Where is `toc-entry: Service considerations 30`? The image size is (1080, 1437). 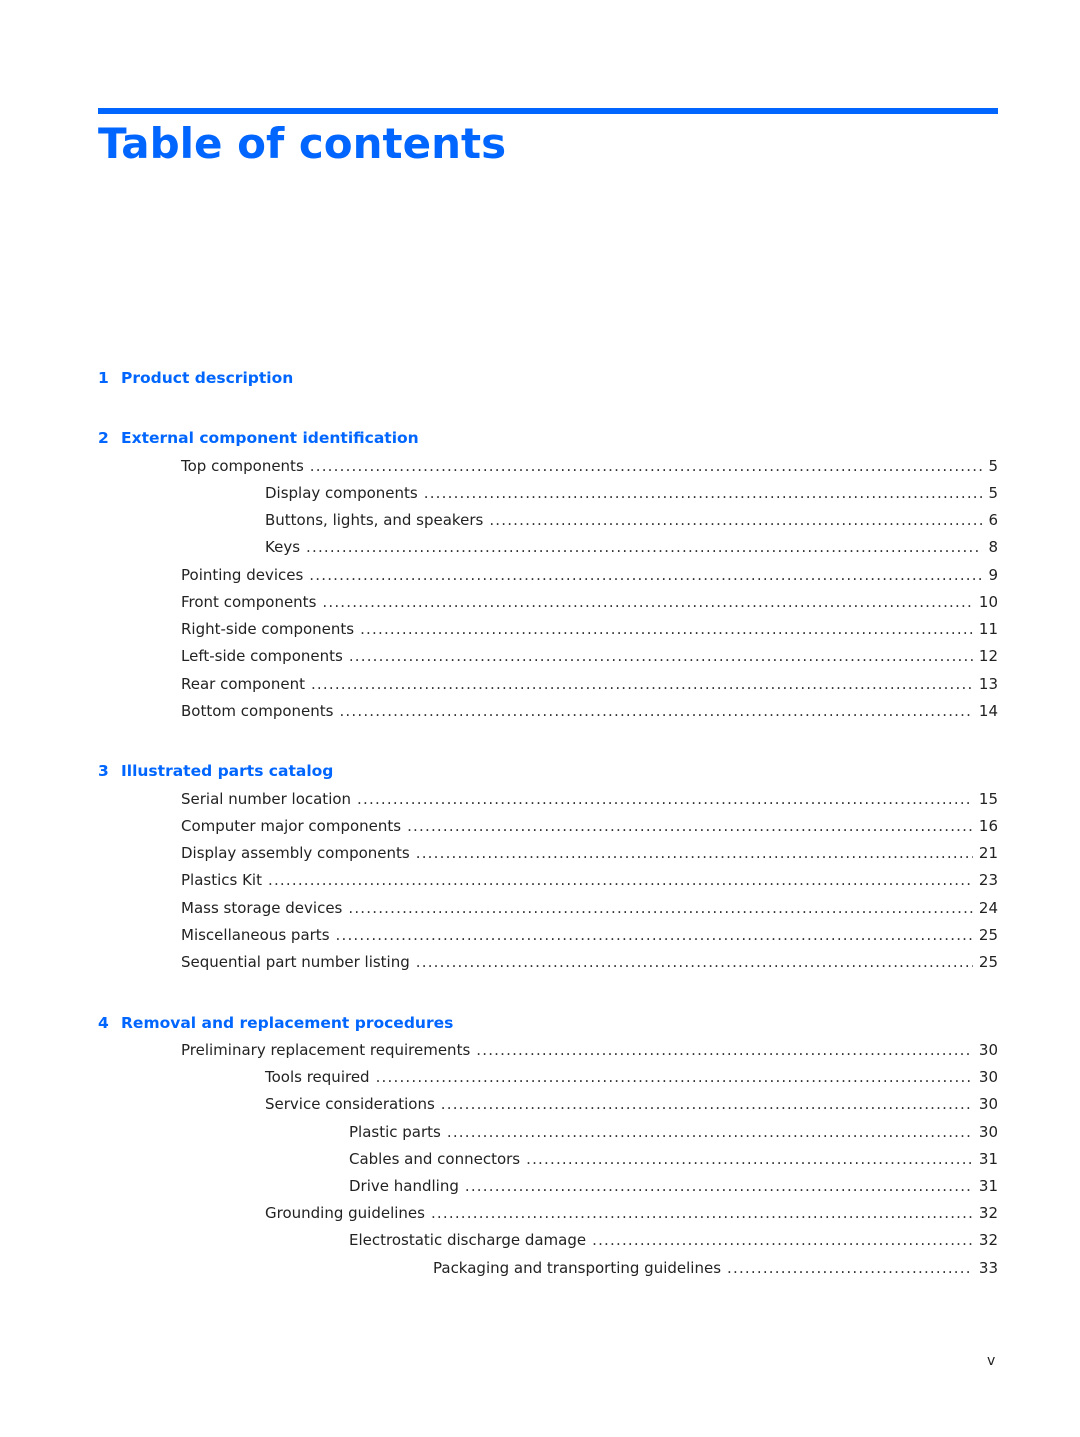 toc-entry: Service considerations 30 is located at coordinates (631, 1104).